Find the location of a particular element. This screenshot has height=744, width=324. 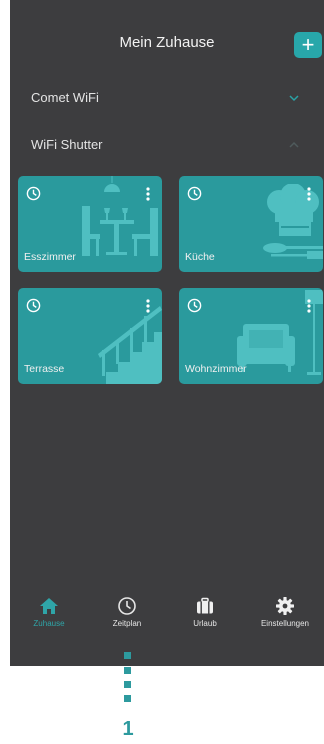

gear-icon is located at coordinates (285, 606).